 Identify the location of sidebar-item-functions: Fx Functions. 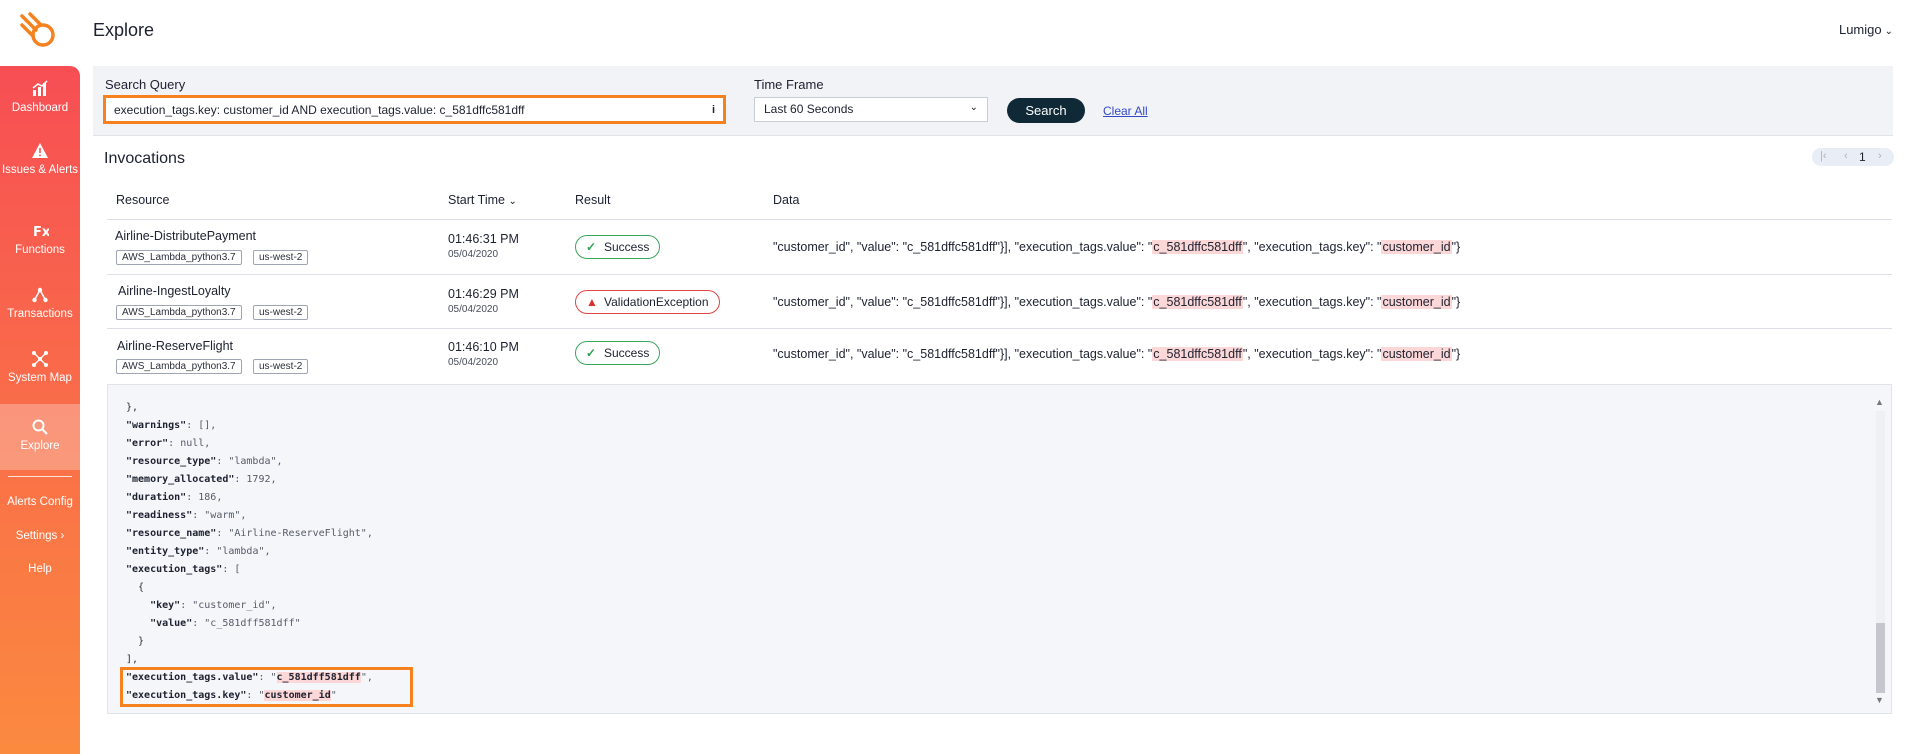
(40, 247).